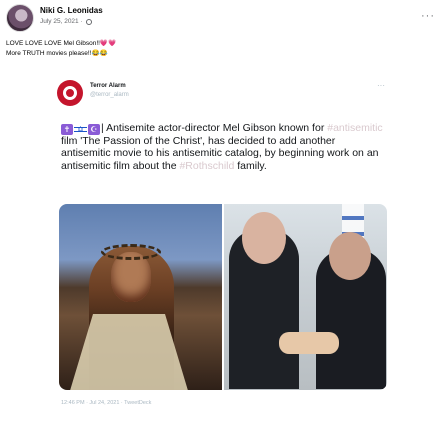  Describe the element at coordinates (309, 343) in the screenshot. I see `handshake-shape` at that location.